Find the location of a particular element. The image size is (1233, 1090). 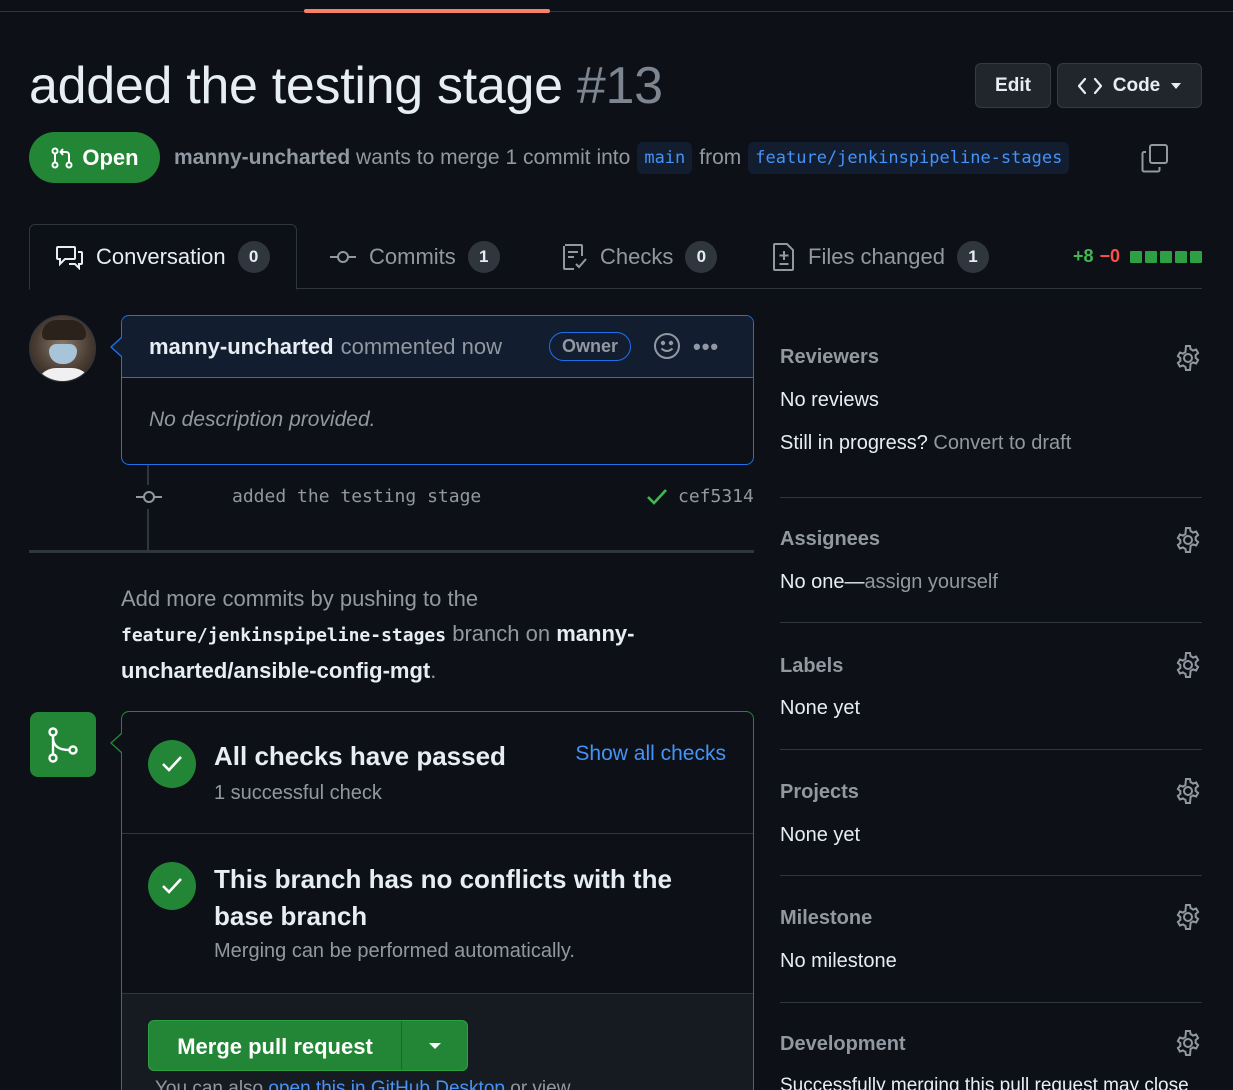

pr-number: #13 is located at coordinates (619, 86).